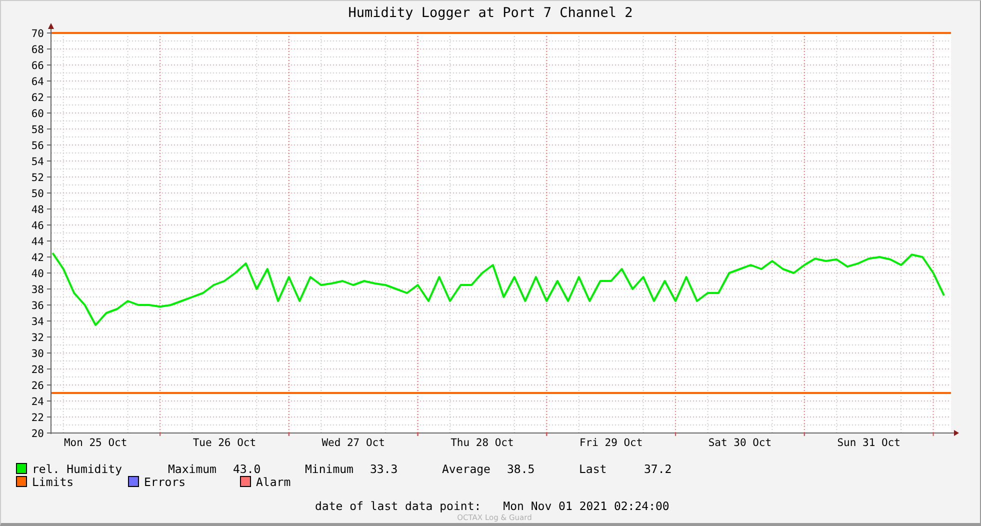 This screenshot has height=526, width=981. Describe the element at coordinates (398, 506) in the screenshot. I see `last-data-label: date of last data point:` at that location.